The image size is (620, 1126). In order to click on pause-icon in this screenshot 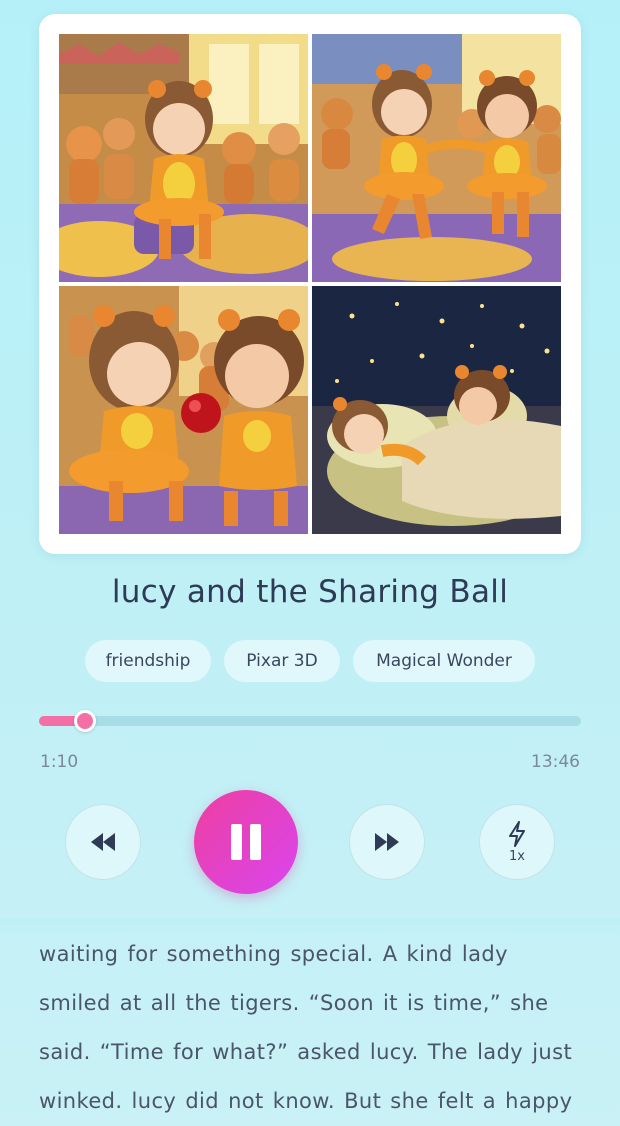, I will do `click(246, 842)`.